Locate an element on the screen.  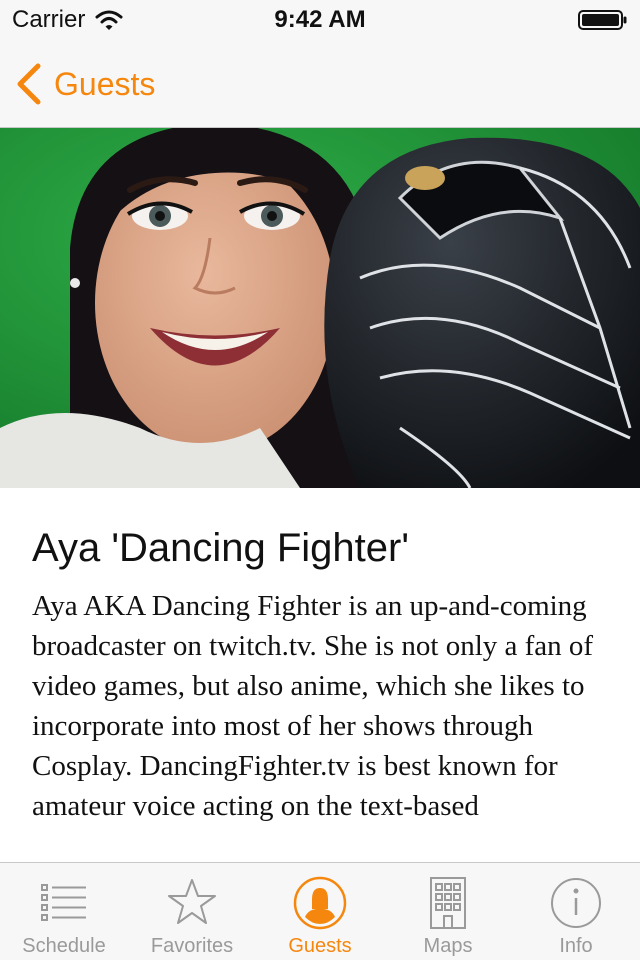
tab-bar: Schedule Favorites Guests Maps Info is located at coordinates (320, 911).